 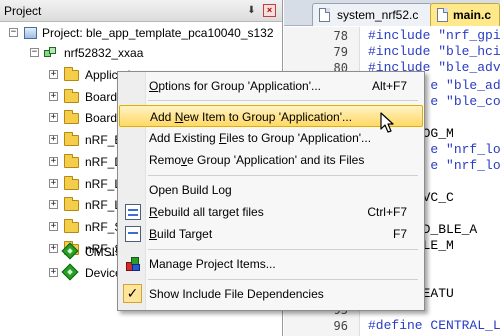 I want to click on code-line: #include "nrf_gpio, so click(x=434, y=36).